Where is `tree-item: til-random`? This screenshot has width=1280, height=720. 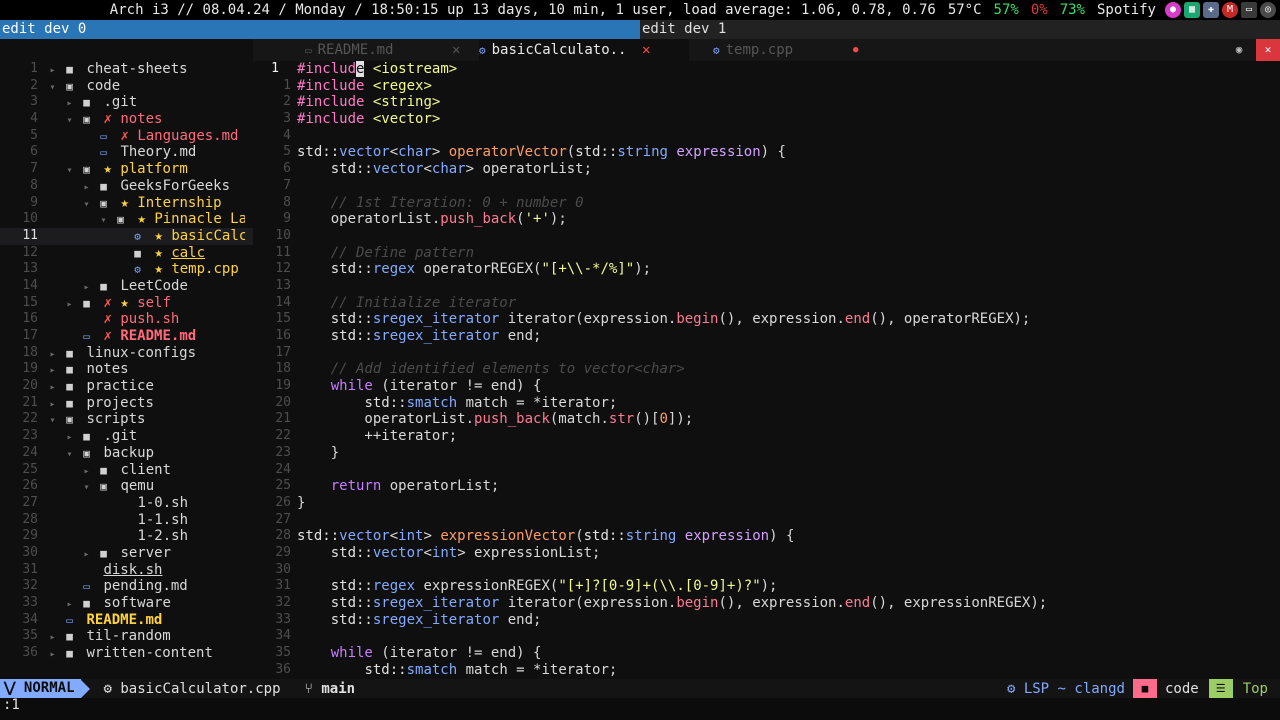
tree-item: til-random is located at coordinates (128, 636).